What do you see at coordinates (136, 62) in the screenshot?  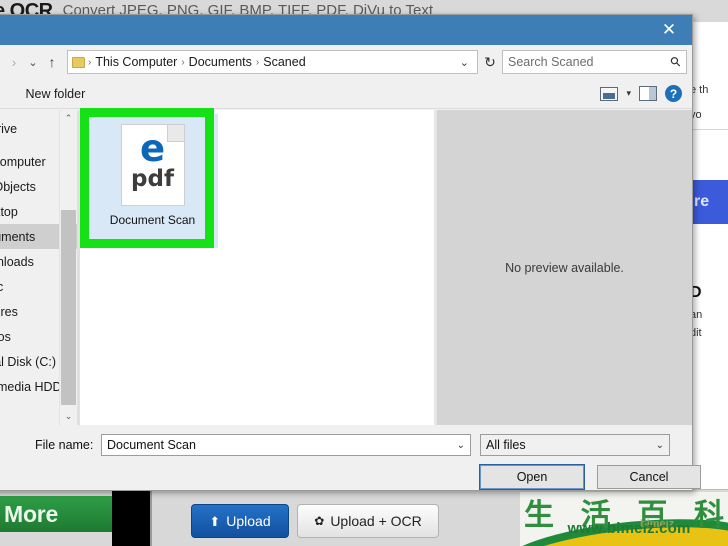 I see `breadcrumb-item-this-computer: This Computer` at bounding box center [136, 62].